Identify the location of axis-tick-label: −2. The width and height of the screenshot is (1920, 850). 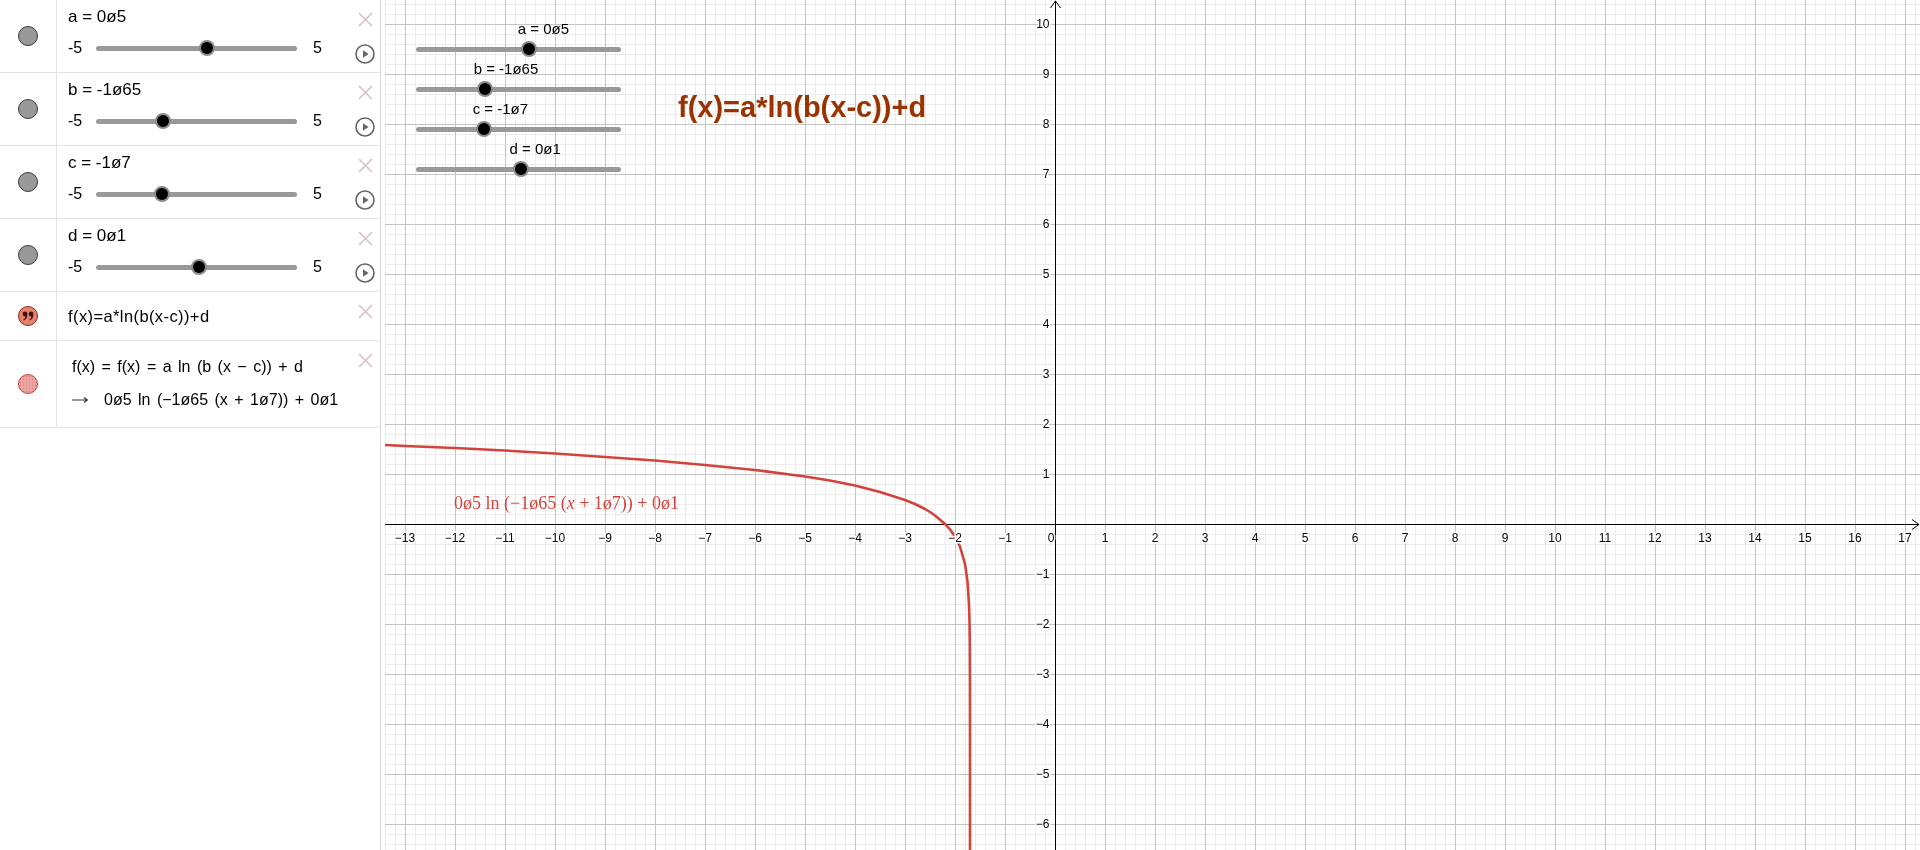
(1042, 624).